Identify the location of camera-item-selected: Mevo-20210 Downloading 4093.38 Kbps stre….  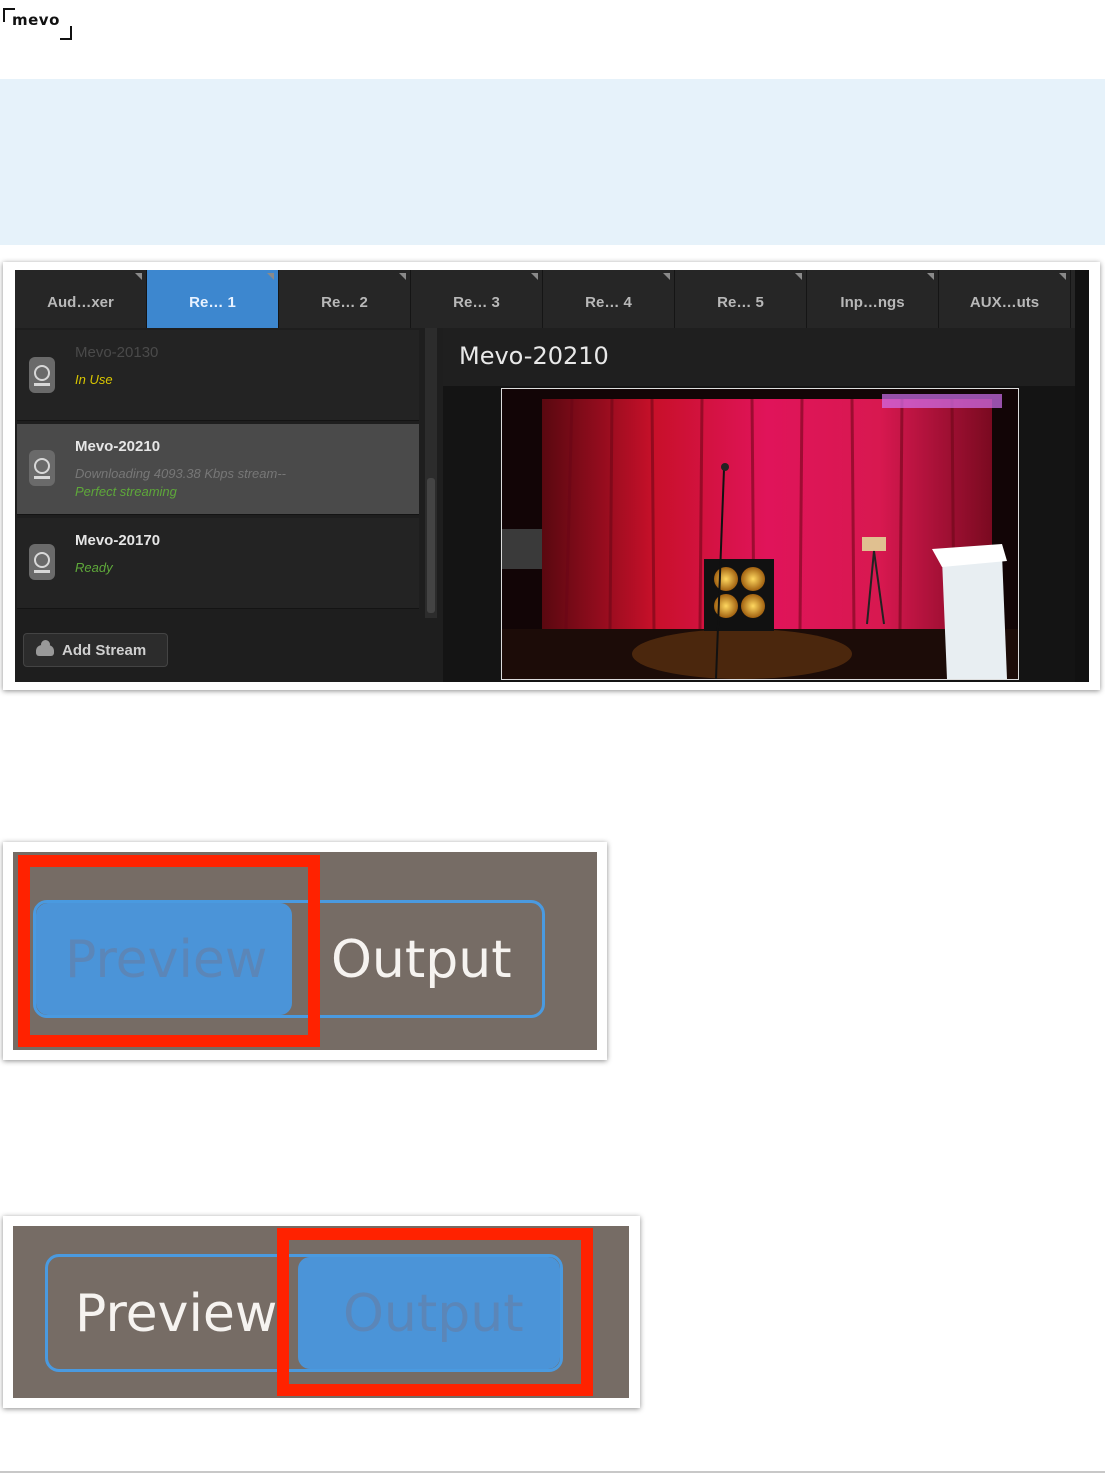
(218, 469).